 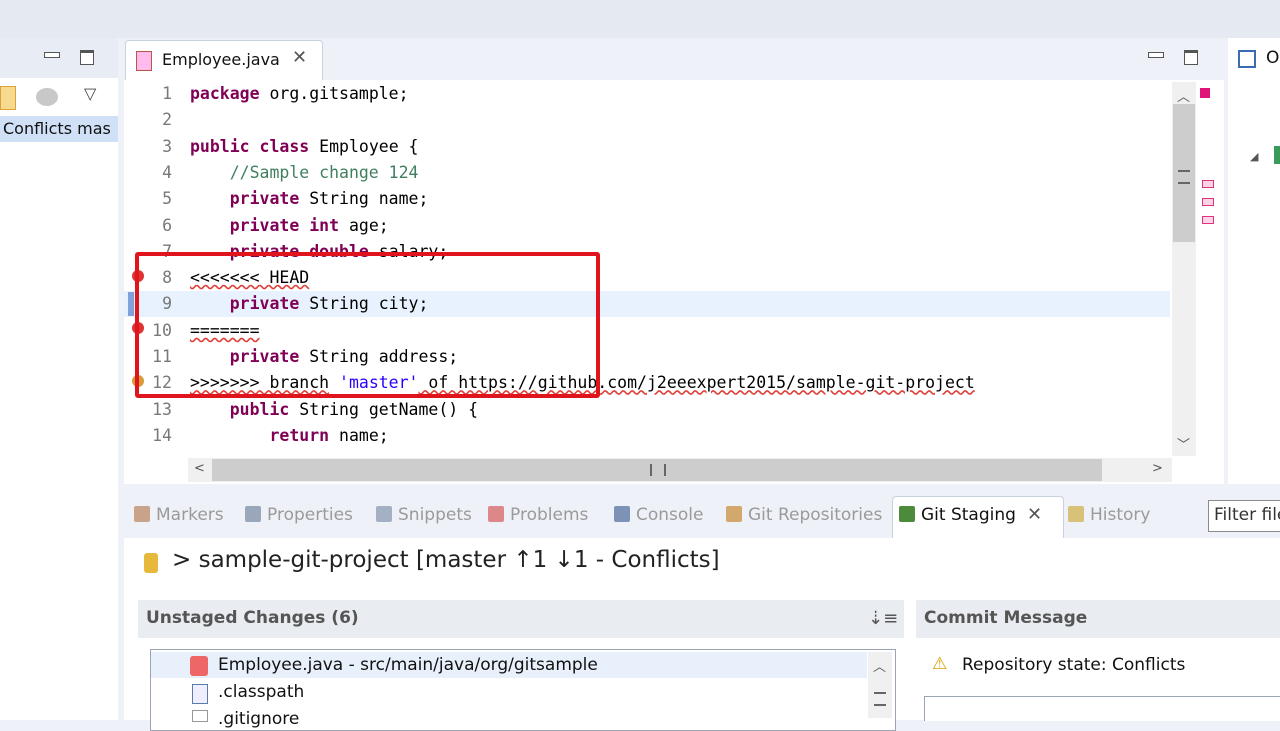 I want to click on close-git-staging-icon: ✕, so click(x=1034, y=514).